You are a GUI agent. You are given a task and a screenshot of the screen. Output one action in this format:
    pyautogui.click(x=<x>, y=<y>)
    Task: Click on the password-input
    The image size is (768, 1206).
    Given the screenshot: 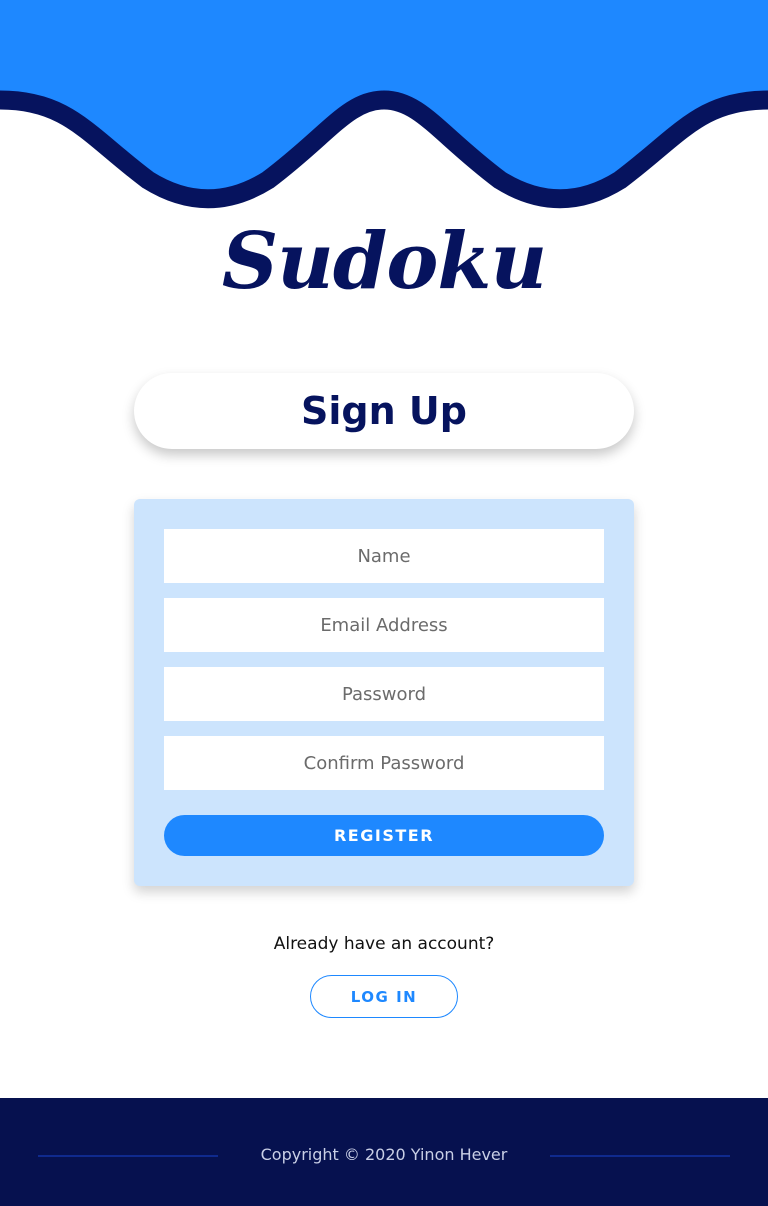 What is the action you would take?
    pyautogui.click(x=384, y=694)
    